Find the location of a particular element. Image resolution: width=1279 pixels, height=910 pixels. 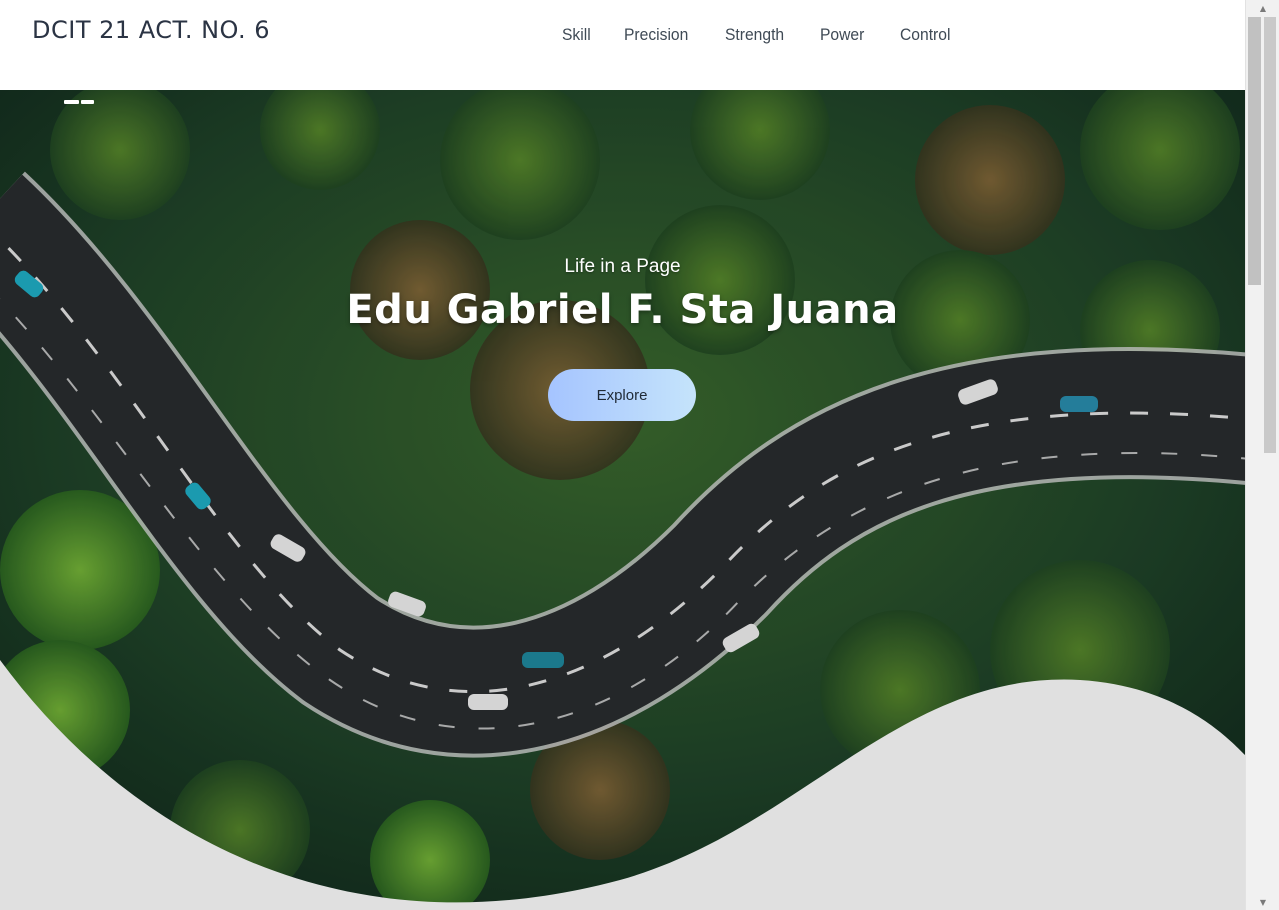

main-nav: Skill Precision Strength Power Control is located at coordinates (773, 35).